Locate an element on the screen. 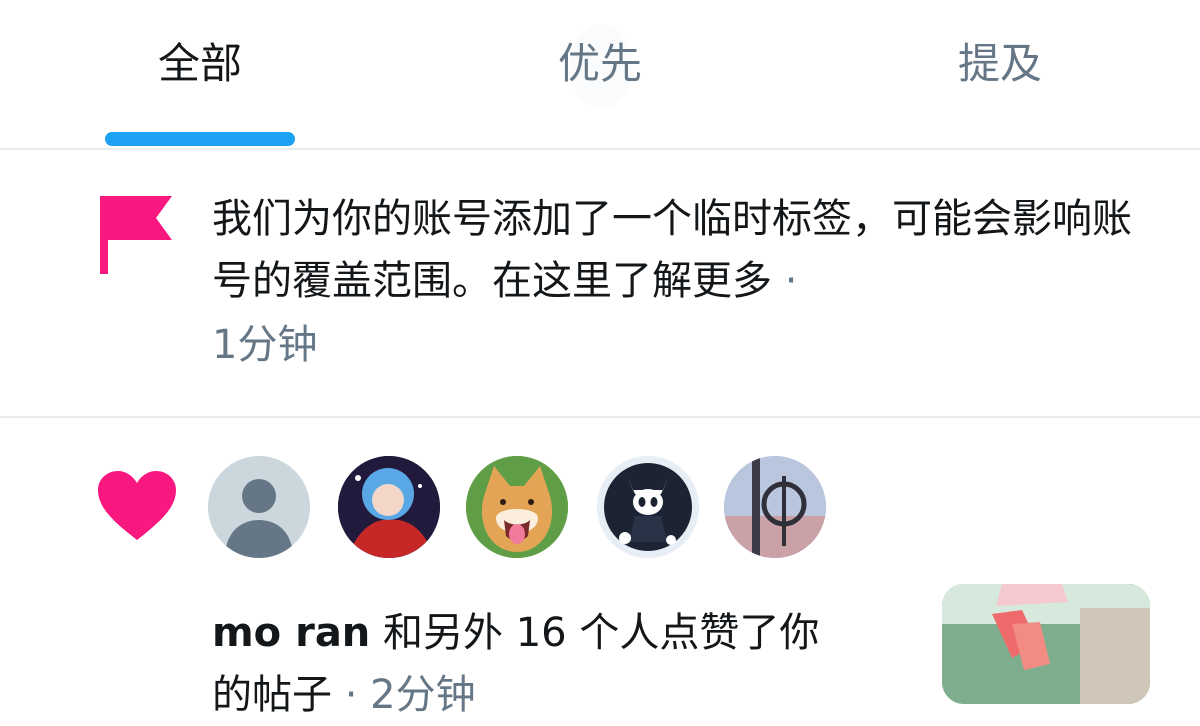 The image size is (1200, 726). active-tab-indicator is located at coordinates (200, 139).